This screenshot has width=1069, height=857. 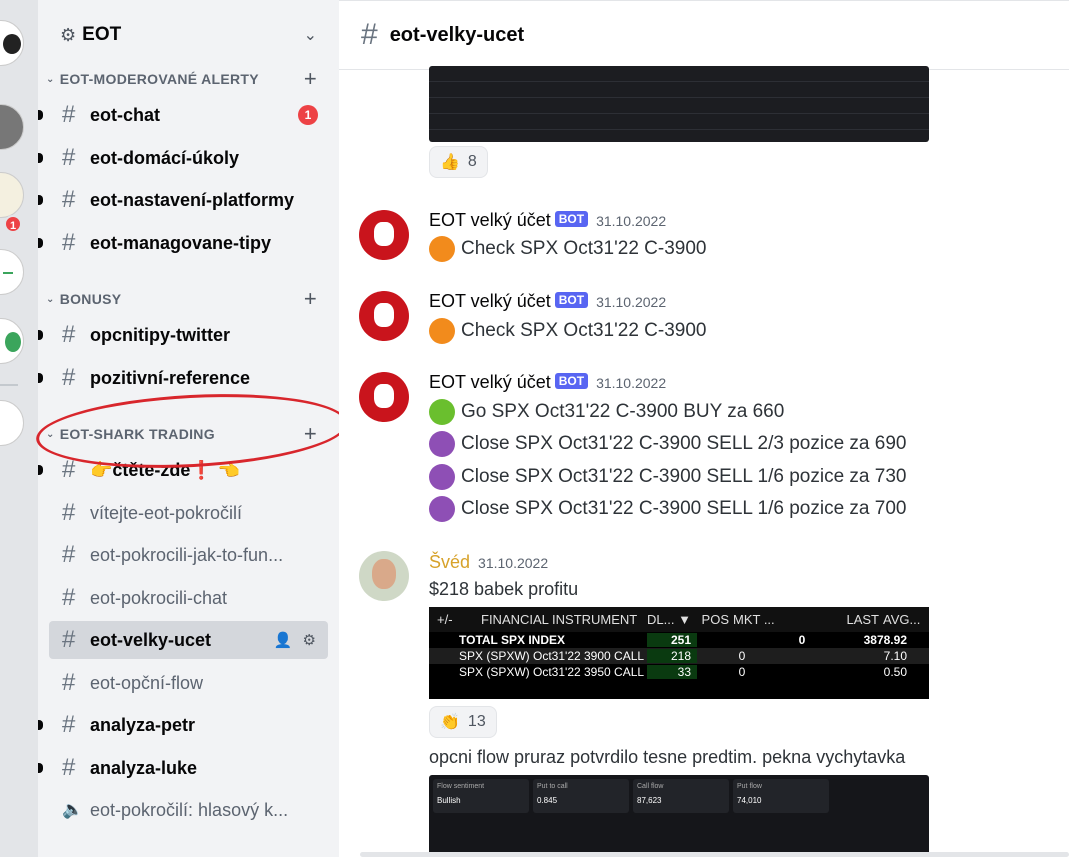 What do you see at coordinates (183, 378) in the screenshot?
I see `channel-pozitivni-reference: # pozitivní-reference` at bounding box center [183, 378].